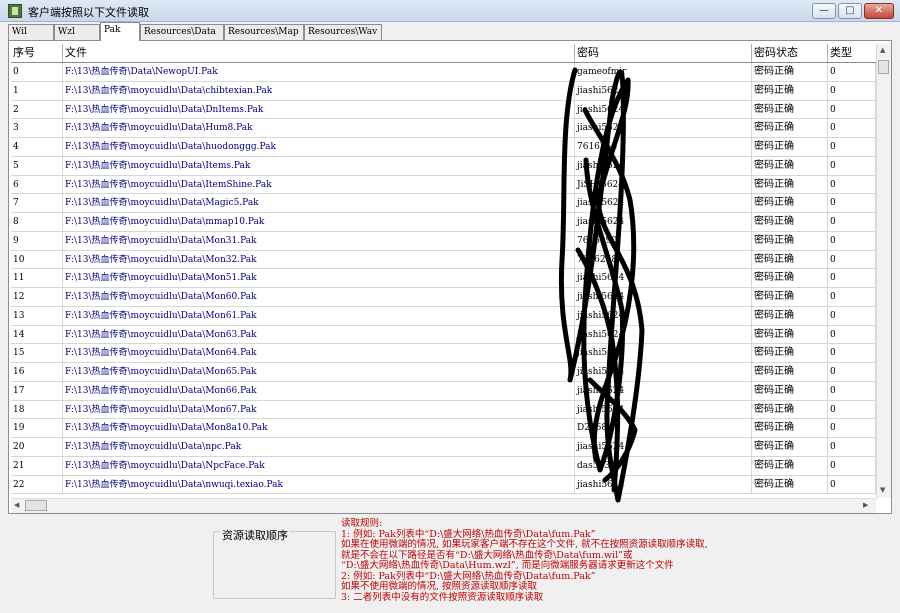 The image size is (900, 613). Describe the element at coordinates (883, 67) in the screenshot. I see `vertical-scroll-thumb` at that location.